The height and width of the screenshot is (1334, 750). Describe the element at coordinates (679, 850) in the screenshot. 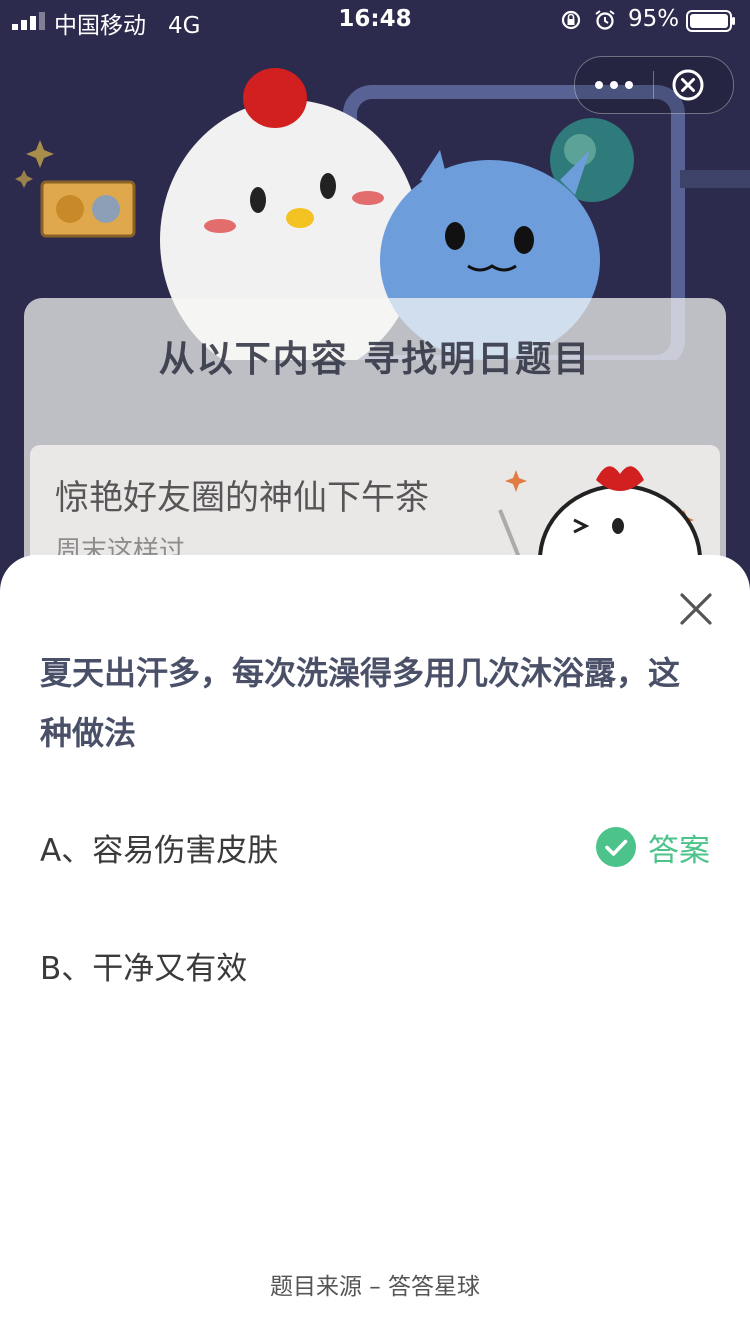

I see `answer-label: 答案` at that location.